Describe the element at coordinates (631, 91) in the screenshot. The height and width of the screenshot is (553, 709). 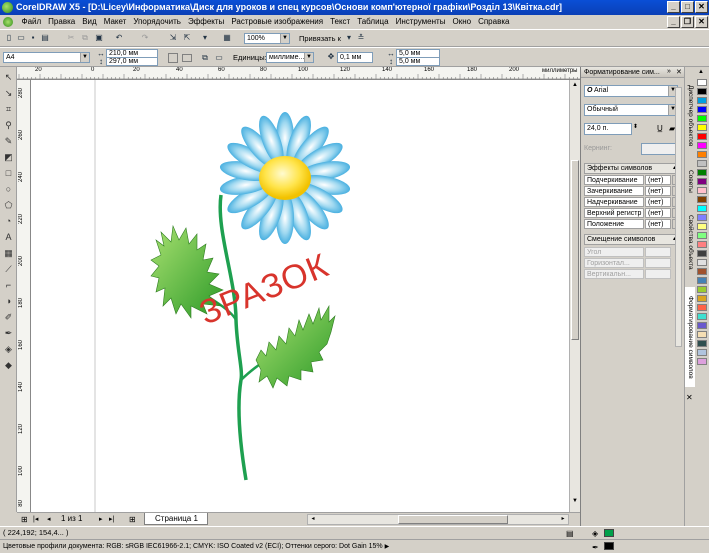
I see `font-select: O Arial ▼` at that location.